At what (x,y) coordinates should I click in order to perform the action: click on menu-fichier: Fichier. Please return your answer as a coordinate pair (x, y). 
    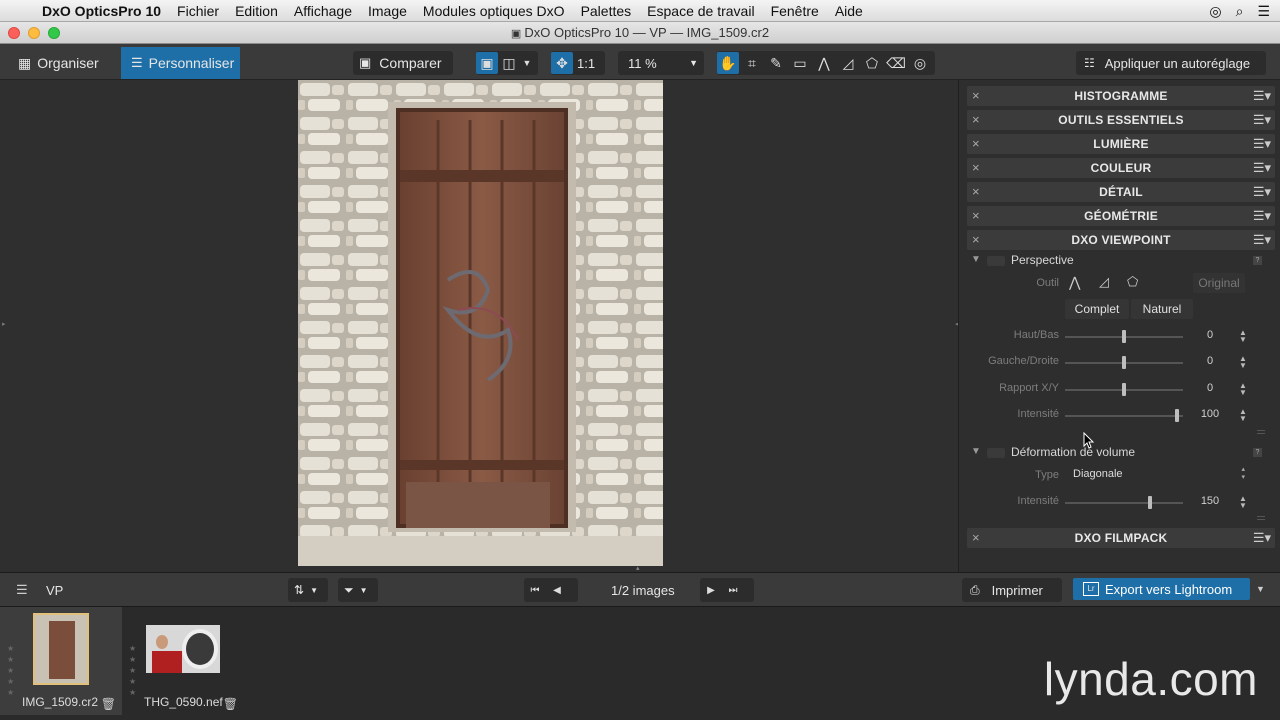
    Looking at the image, I should click on (198, 11).